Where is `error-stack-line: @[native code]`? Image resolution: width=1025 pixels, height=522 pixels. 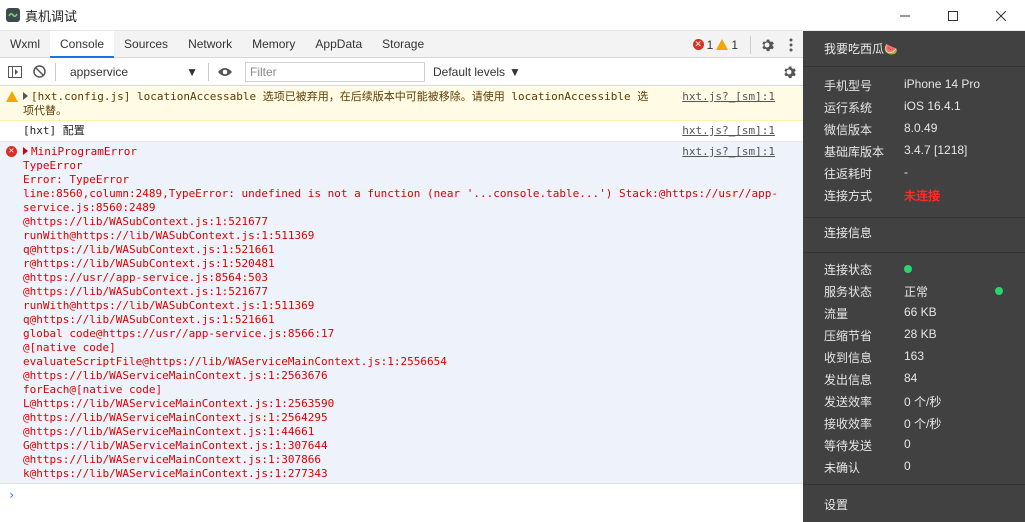
error-stack-line: @[native code] is located at coordinates (69, 347).